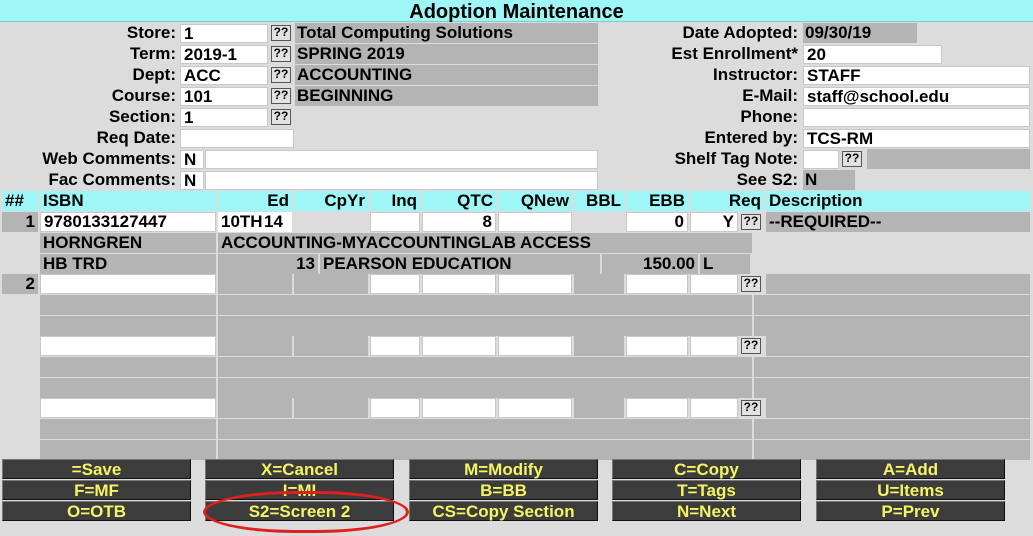 The image size is (1033, 536). Describe the element at coordinates (268, 264) in the screenshot. I see `row-1-pub-code: 13` at that location.